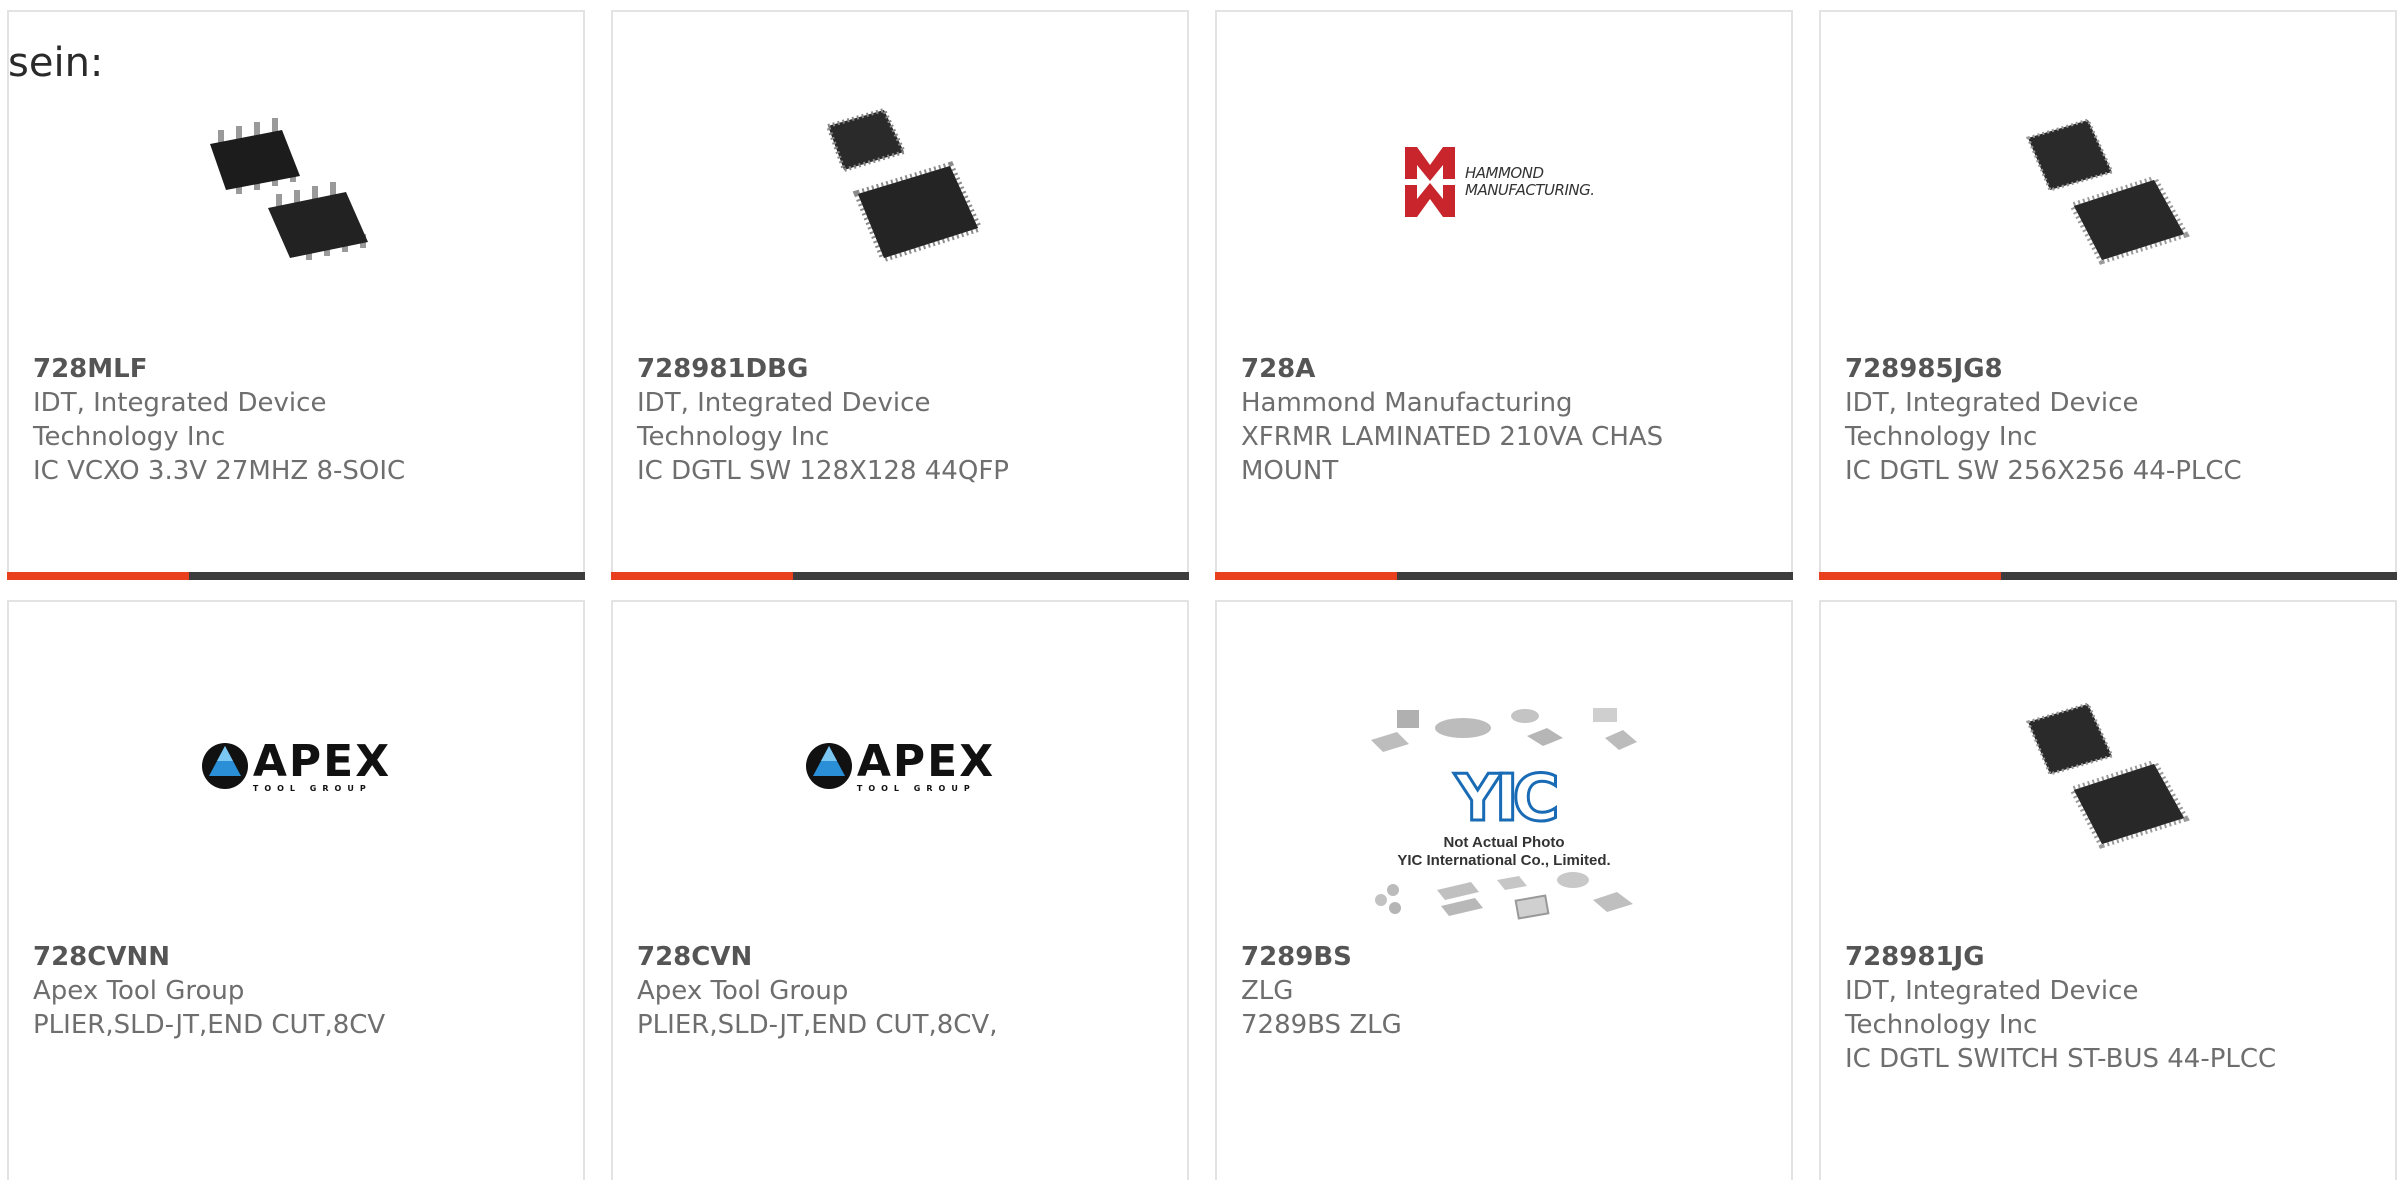 The height and width of the screenshot is (1180, 2400). What do you see at coordinates (1461, 369) in the screenshot?
I see `part-number: 728A` at bounding box center [1461, 369].